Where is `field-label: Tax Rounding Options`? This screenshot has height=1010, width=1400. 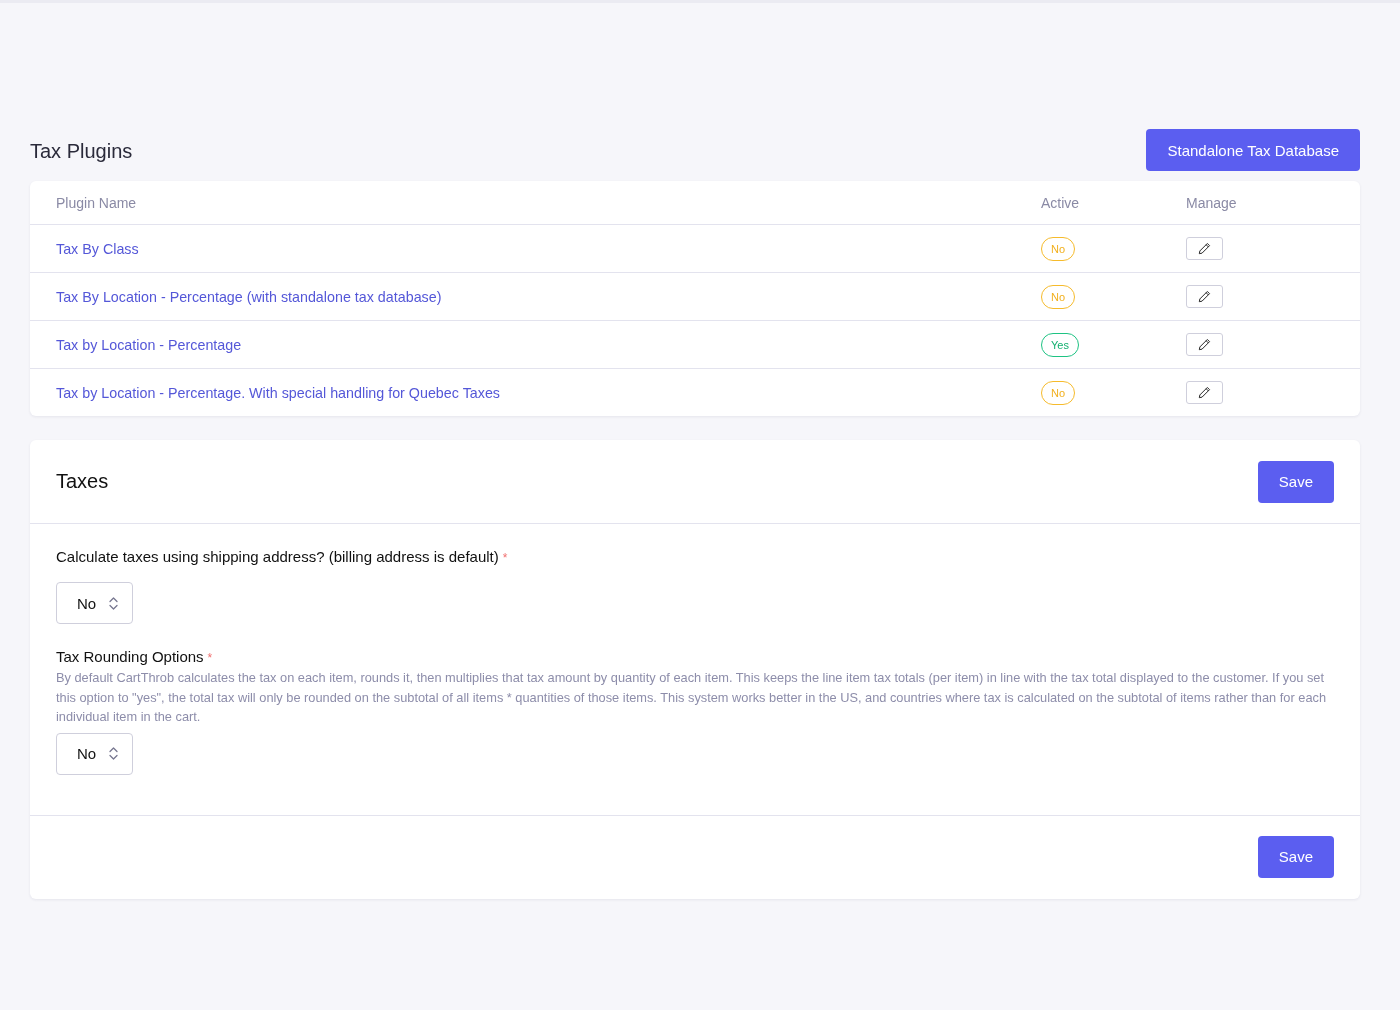 field-label: Tax Rounding Options is located at coordinates (130, 656).